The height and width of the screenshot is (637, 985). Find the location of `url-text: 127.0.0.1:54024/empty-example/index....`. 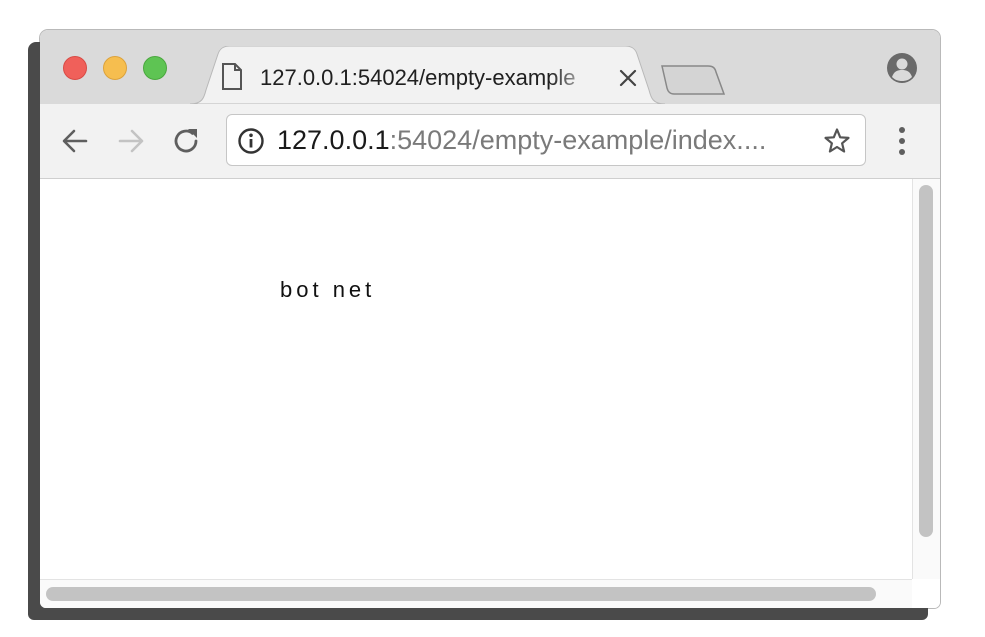

url-text: 127.0.0.1:54024/empty-example/index.... is located at coordinates (542, 140).